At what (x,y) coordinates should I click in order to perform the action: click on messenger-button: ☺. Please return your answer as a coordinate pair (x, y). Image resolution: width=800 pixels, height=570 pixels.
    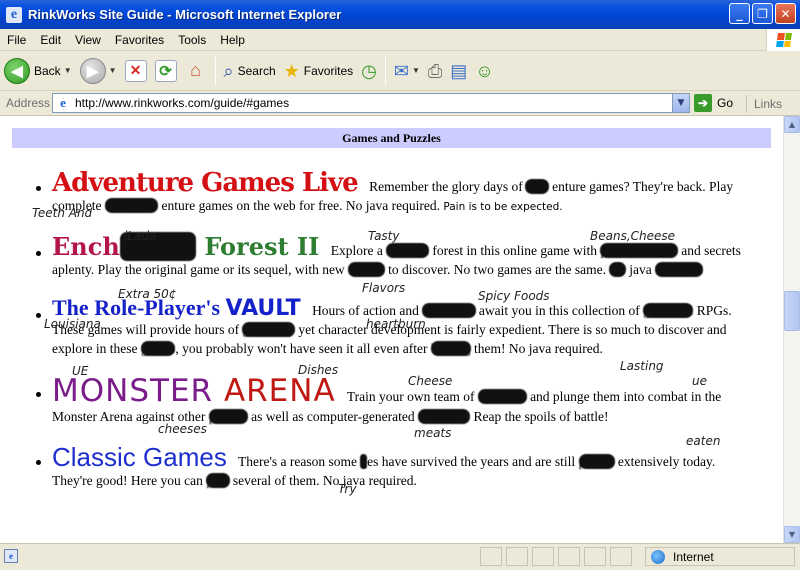
    Looking at the image, I should click on (484, 71).